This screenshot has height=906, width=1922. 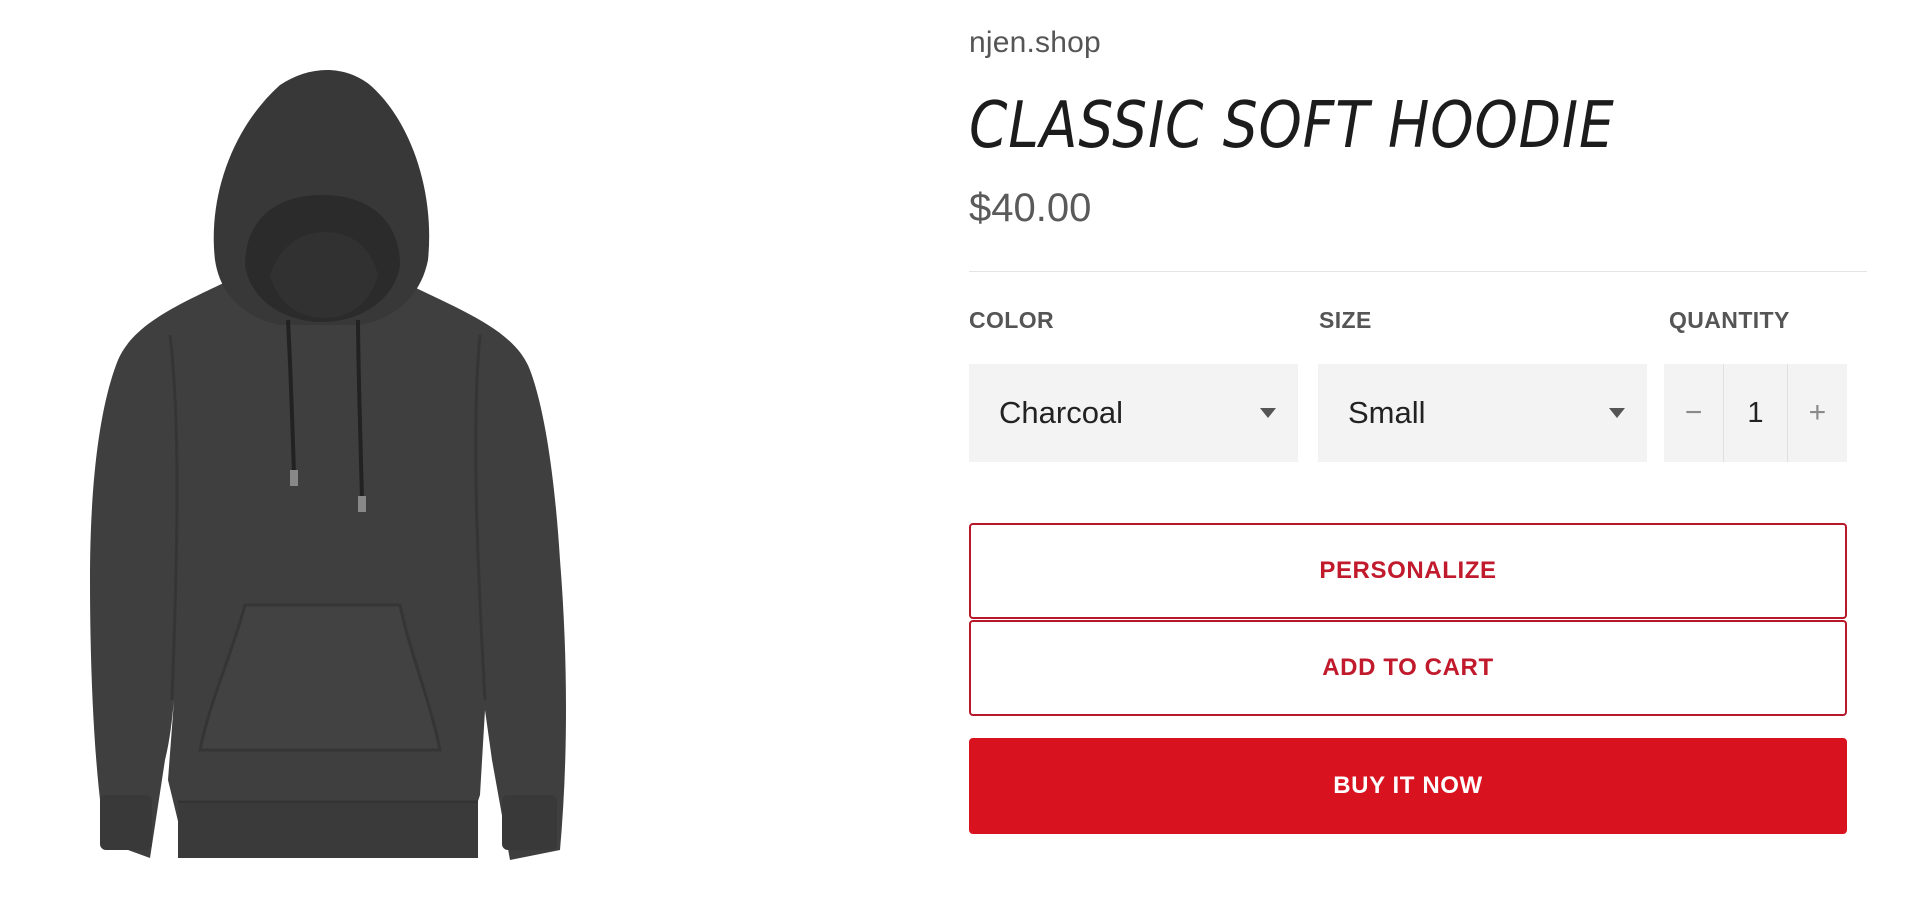 I want to click on quantity-stepper: − 1 +, so click(x=1755, y=413).